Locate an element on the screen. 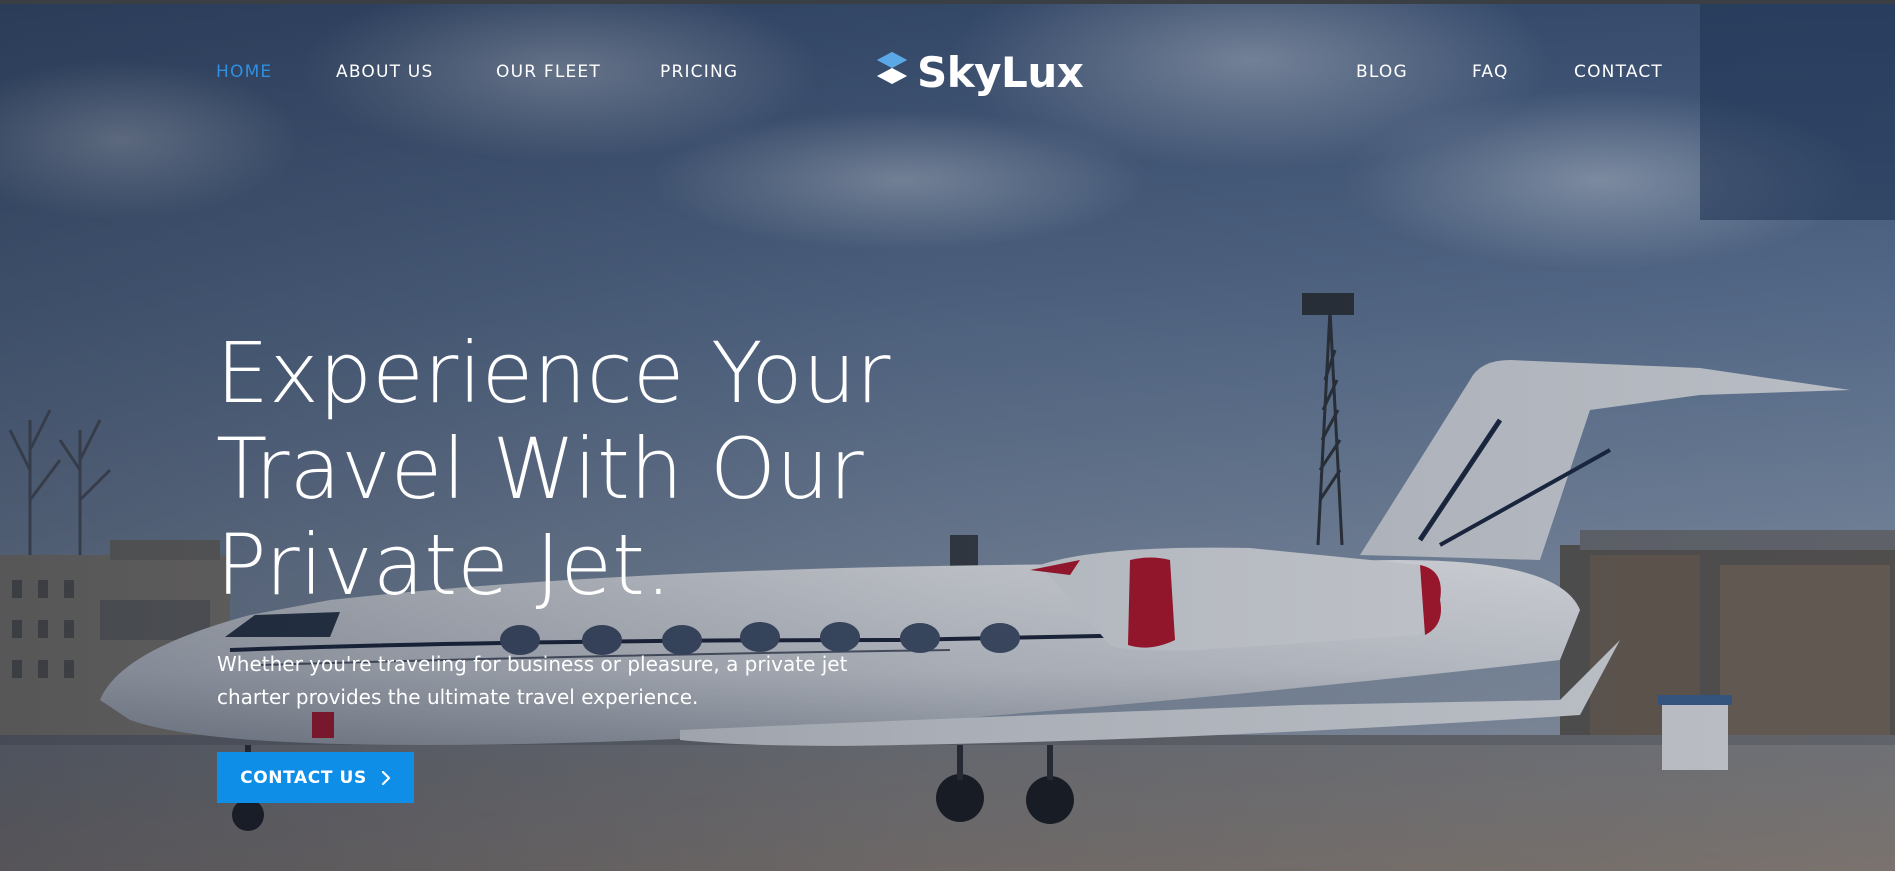  hero-title-line: Travel With Our is located at coordinates (540, 469).